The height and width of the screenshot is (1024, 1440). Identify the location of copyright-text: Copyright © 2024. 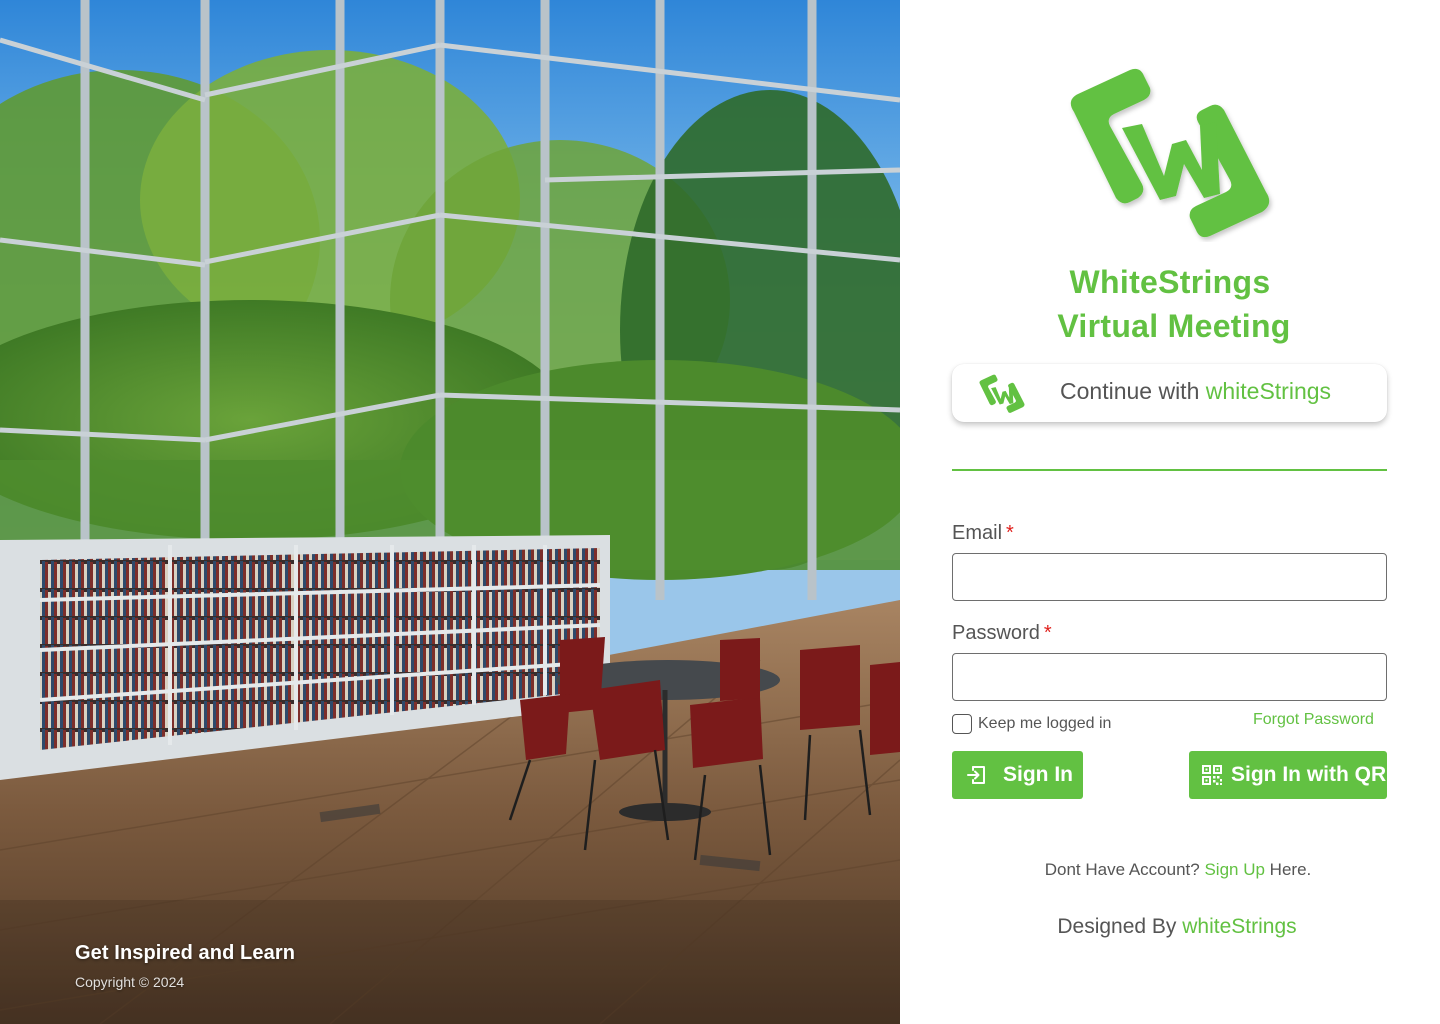
(130, 982).